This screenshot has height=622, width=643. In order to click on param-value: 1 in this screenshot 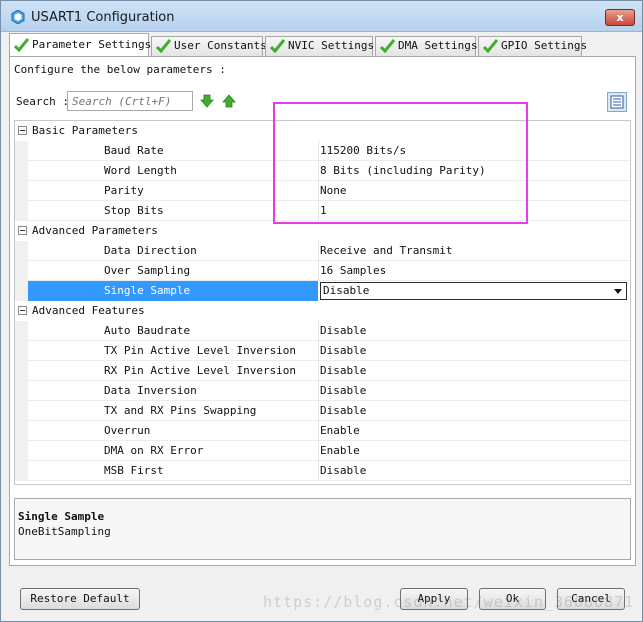, I will do `click(323, 210)`.